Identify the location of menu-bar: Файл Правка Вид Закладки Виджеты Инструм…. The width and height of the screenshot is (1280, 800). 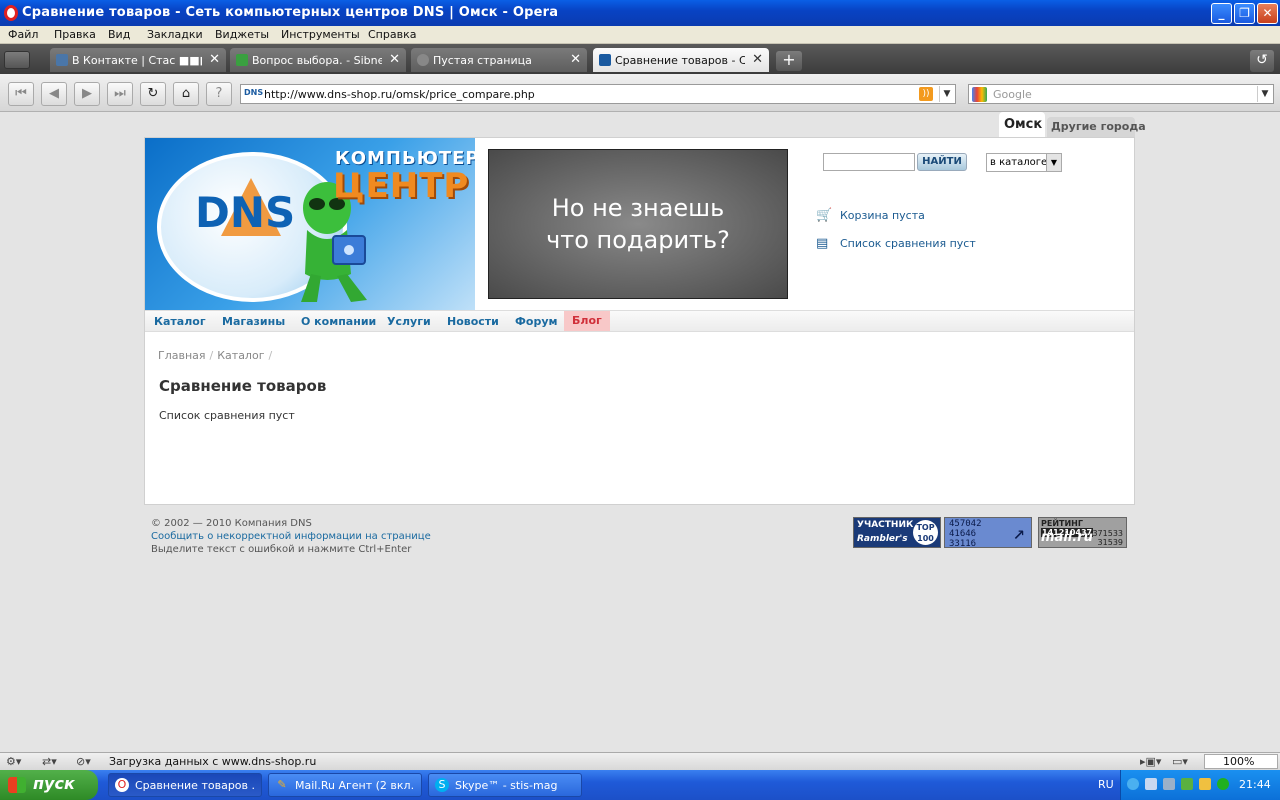
(640, 35).